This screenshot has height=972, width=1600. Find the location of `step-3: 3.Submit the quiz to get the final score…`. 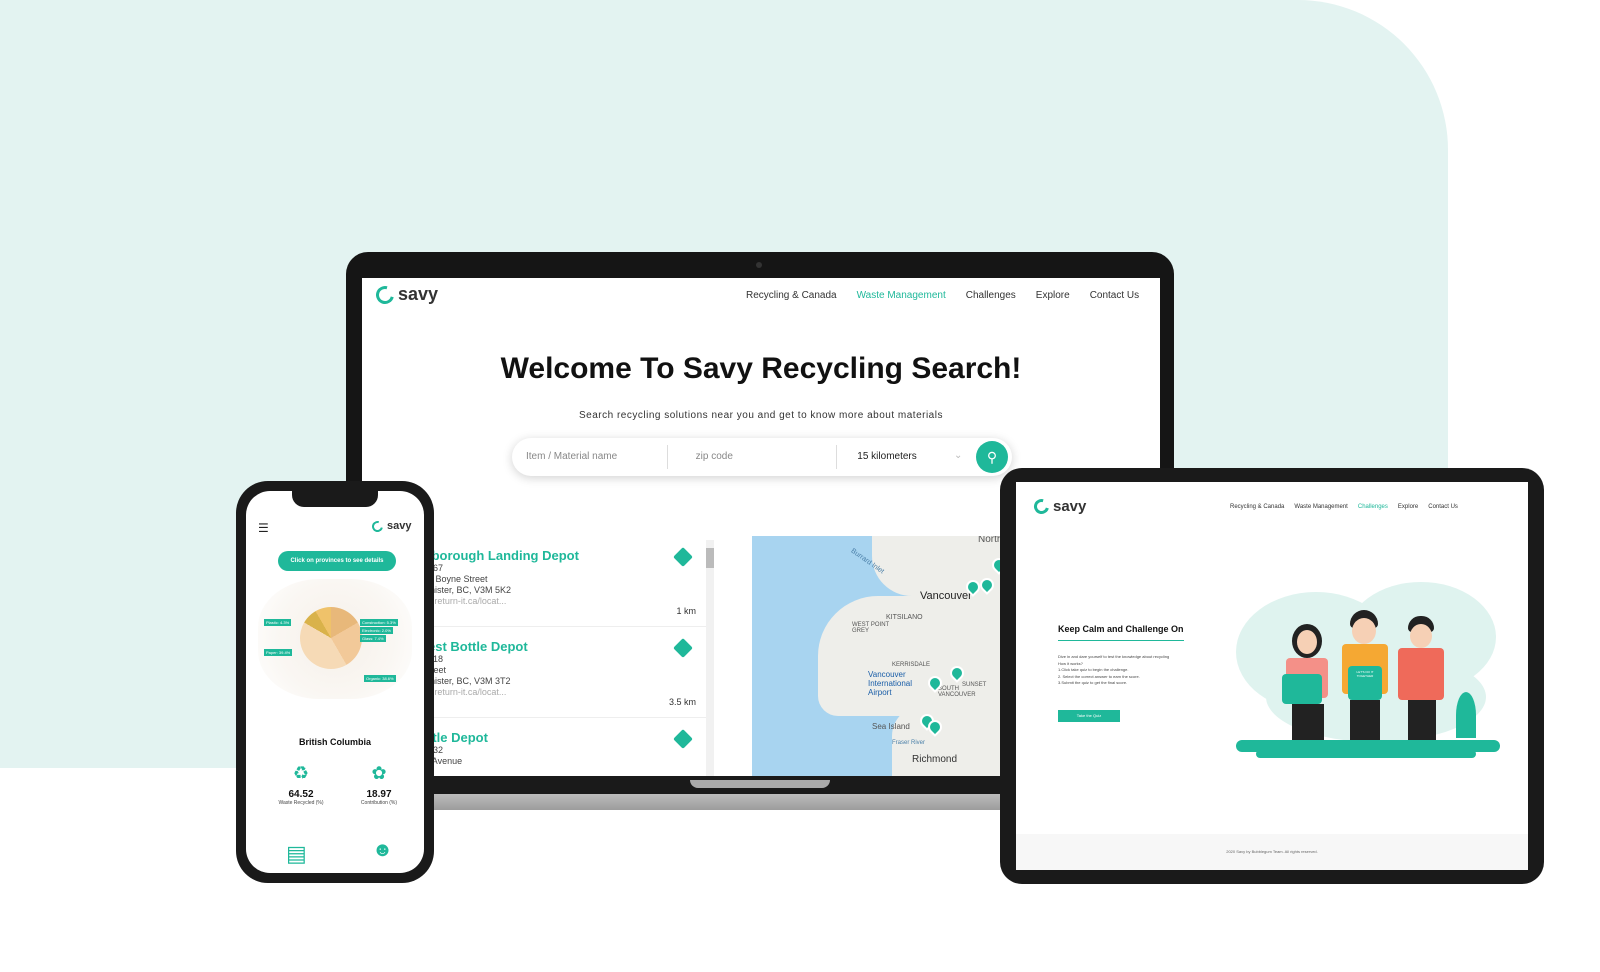

step-3: 3.Submit the quiz to get the final score… is located at coordinates (1093, 682).